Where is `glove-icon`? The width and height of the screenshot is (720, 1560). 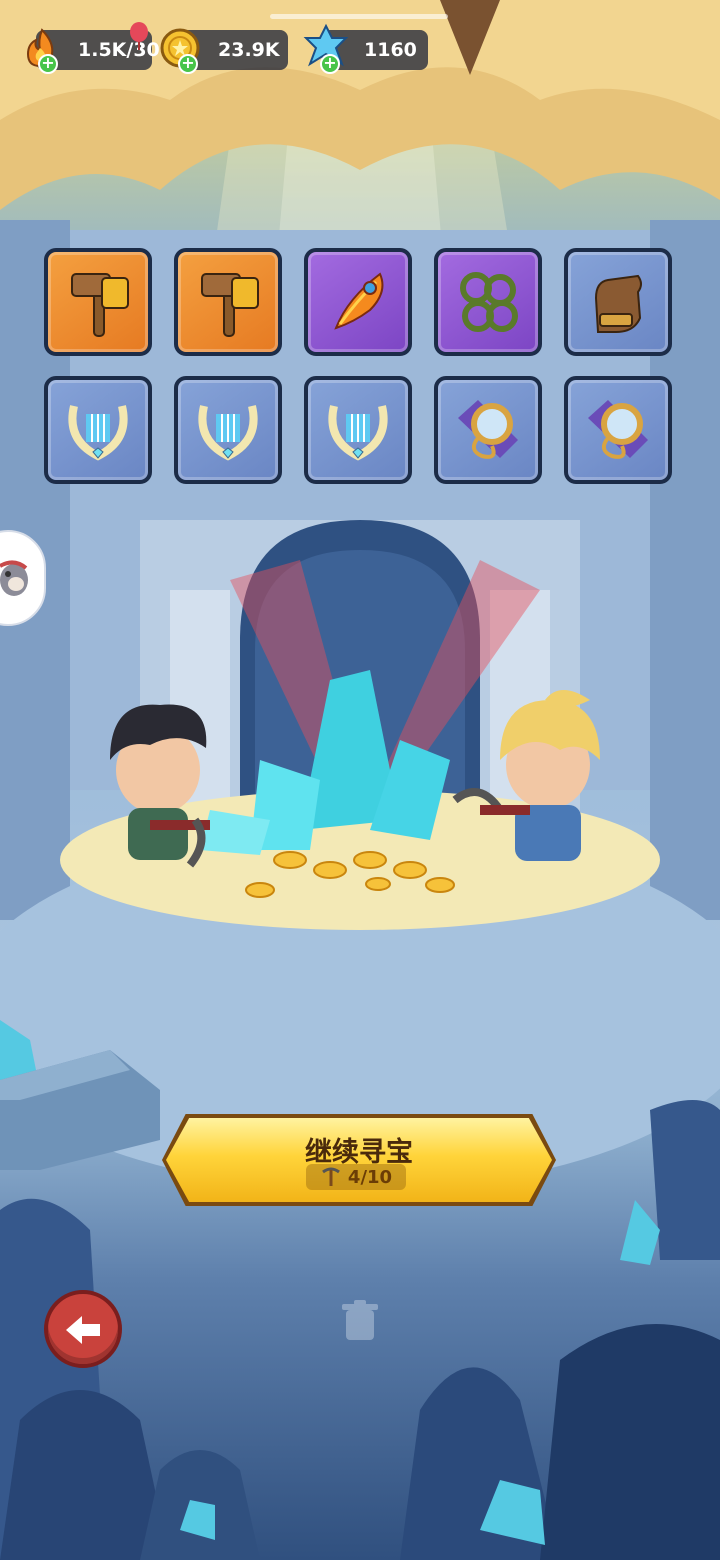 glove-icon is located at coordinates (618, 303).